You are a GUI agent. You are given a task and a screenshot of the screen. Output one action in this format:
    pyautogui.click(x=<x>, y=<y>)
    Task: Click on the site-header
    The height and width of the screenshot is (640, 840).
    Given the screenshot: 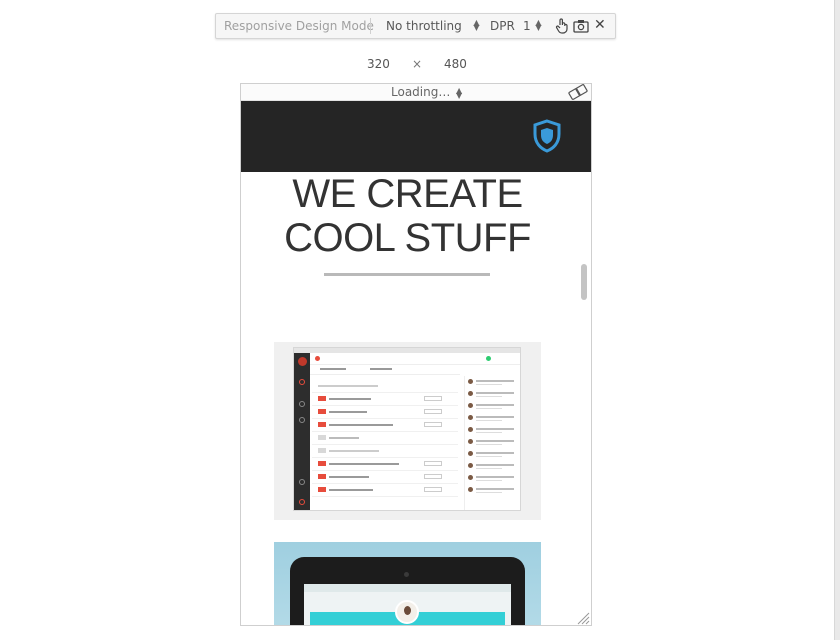 What is the action you would take?
    pyautogui.click(x=416, y=136)
    